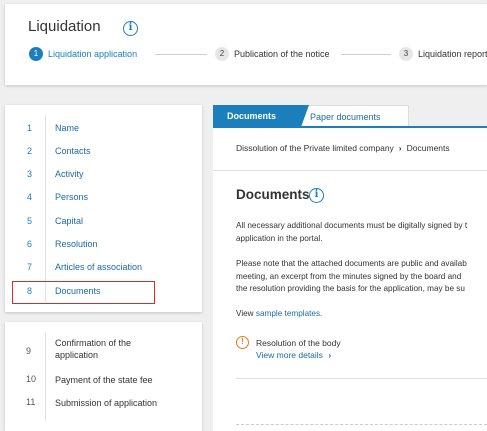 This screenshot has height=431, width=487. Describe the element at coordinates (252, 116) in the screenshot. I see `tab-label: Documents` at that location.